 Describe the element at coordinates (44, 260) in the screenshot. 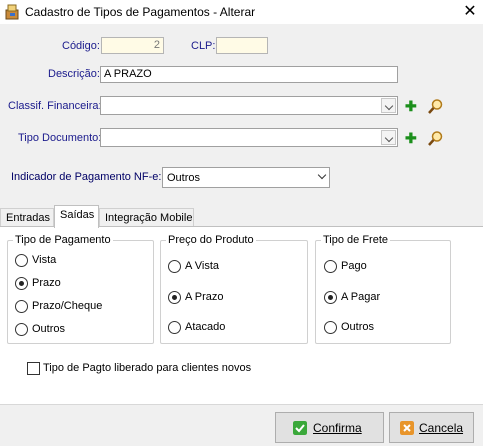

I see `radio-label: Vista` at that location.